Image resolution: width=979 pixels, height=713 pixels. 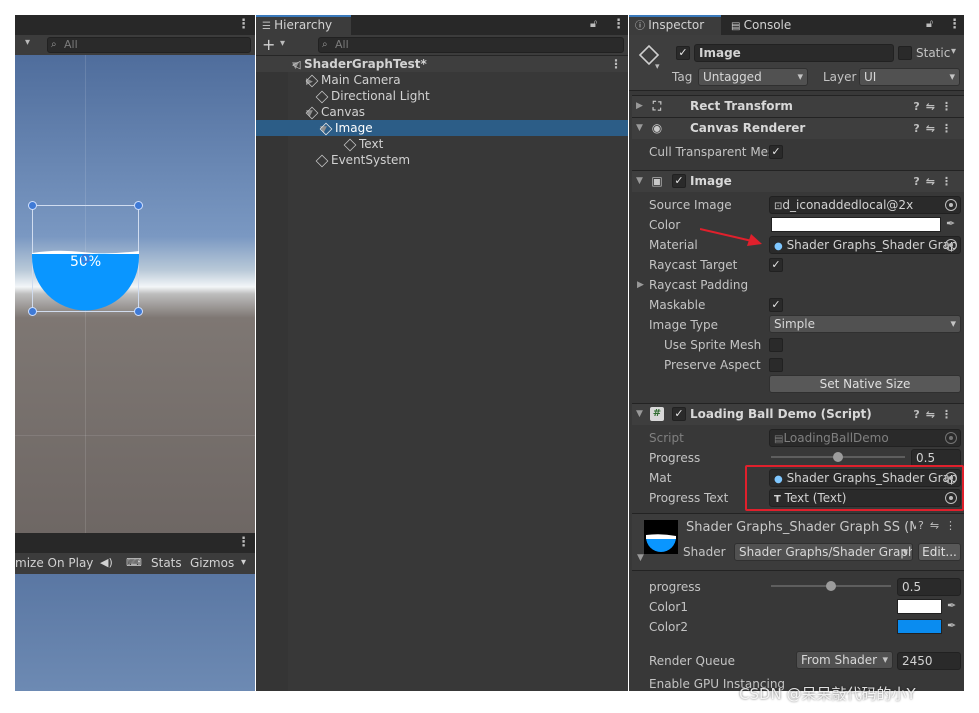 What do you see at coordinates (212, 563) in the screenshot?
I see `gizmos-button: Gizmos` at bounding box center [212, 563].